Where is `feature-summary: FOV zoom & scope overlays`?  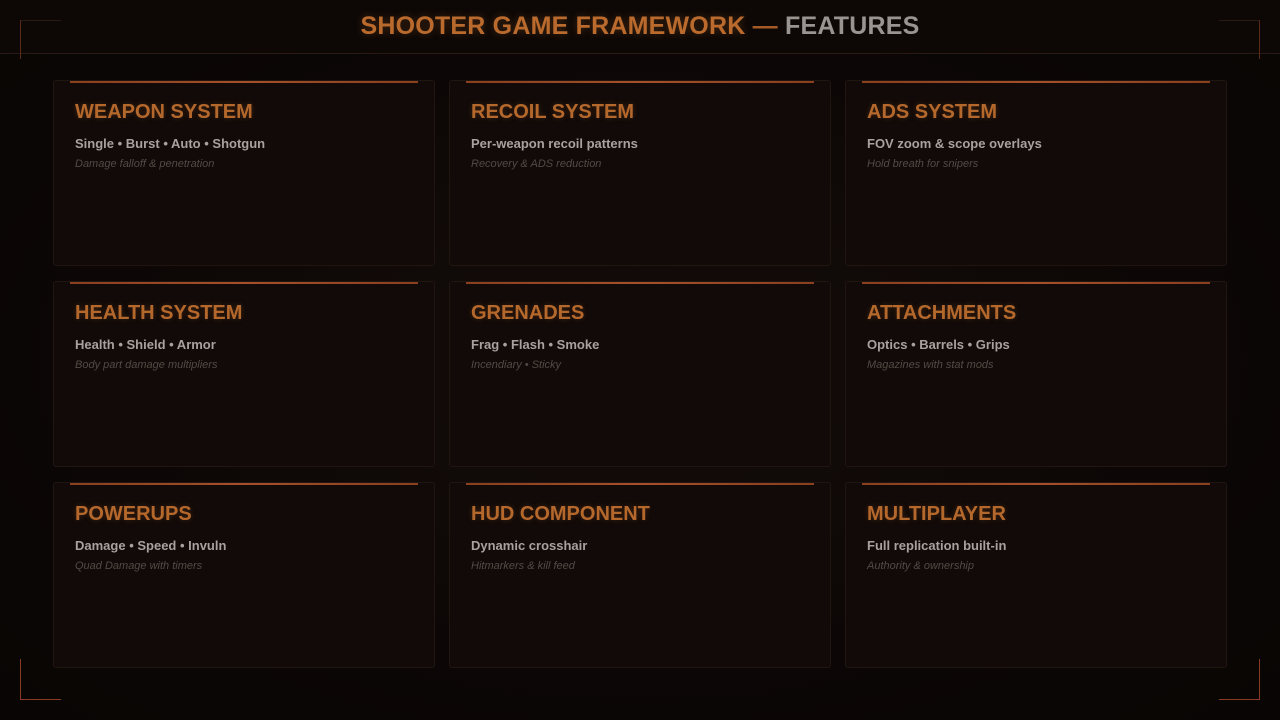 feature-summary: FOV zoom & scope overlays is located at coordinates (954, 143).